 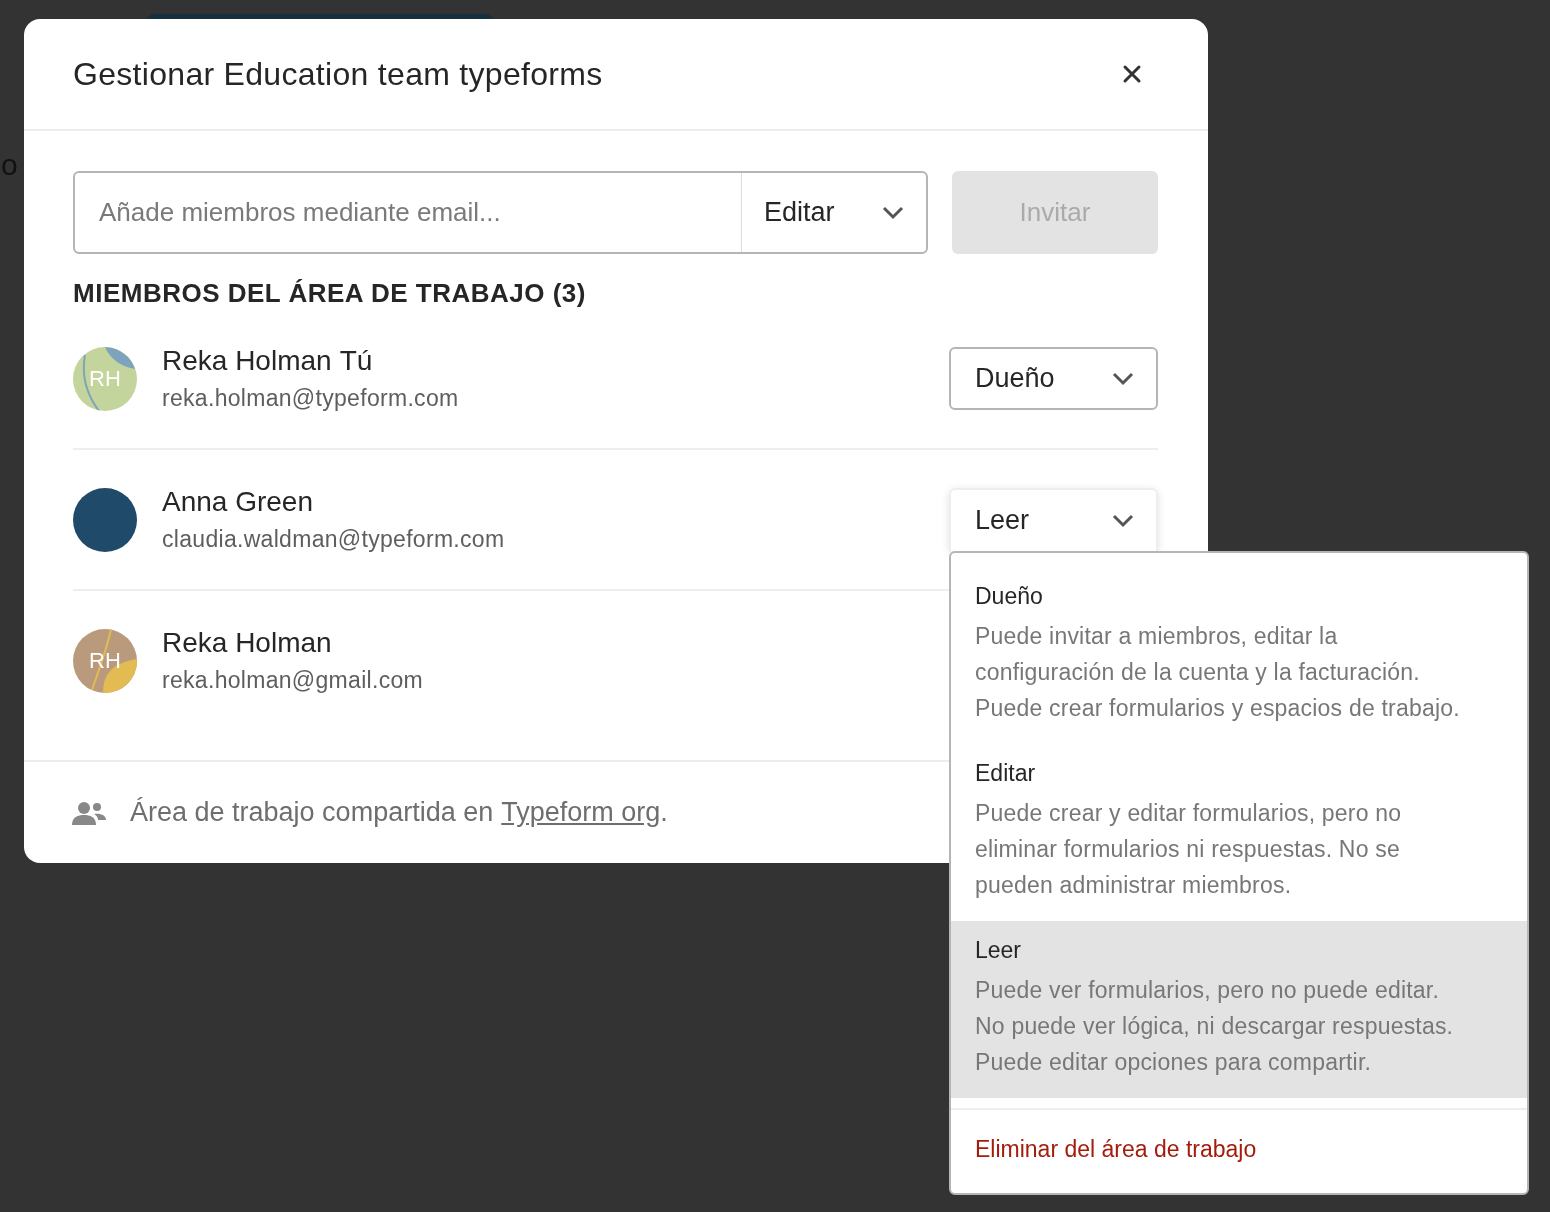 What do you see at coordinates (1218, 708) in the screenshot?
I see `option-description: Puede crear formularios y espacios de trabajo.` at bounding box center [1218, 708].